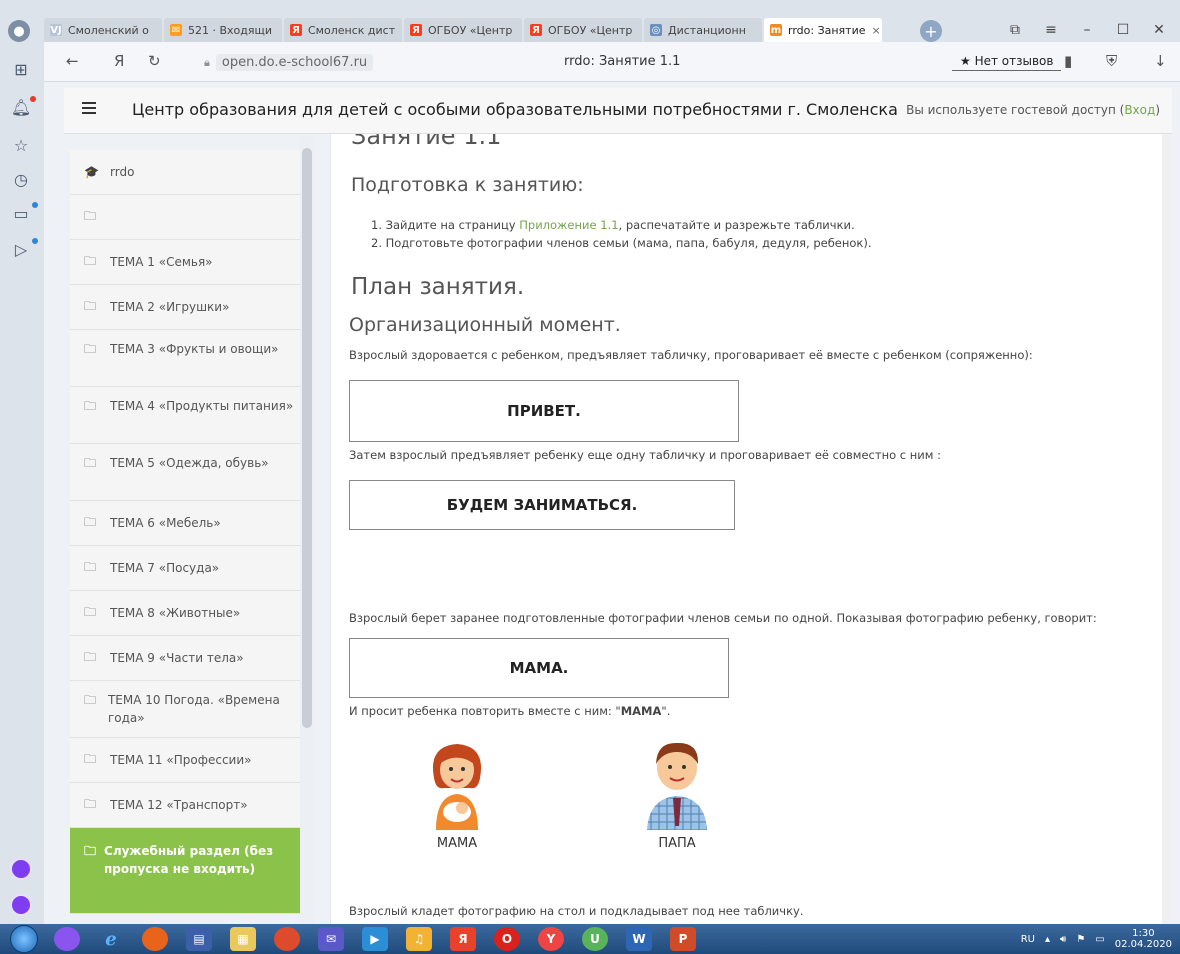 This screenshot has width=1180, height=954. Describe the element at coordinates (154, 61) in the screenshot. I see `reload-icon: ↻` at that location.